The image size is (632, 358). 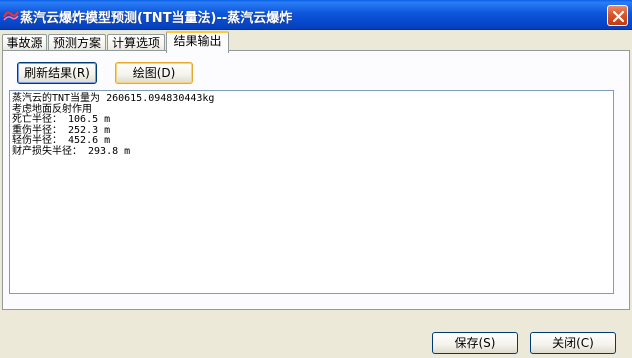 What do you see at coordinates (573, 343) in the screenshot?
I see `close-button: 关闭(C)` at bounding box center [573, 343].